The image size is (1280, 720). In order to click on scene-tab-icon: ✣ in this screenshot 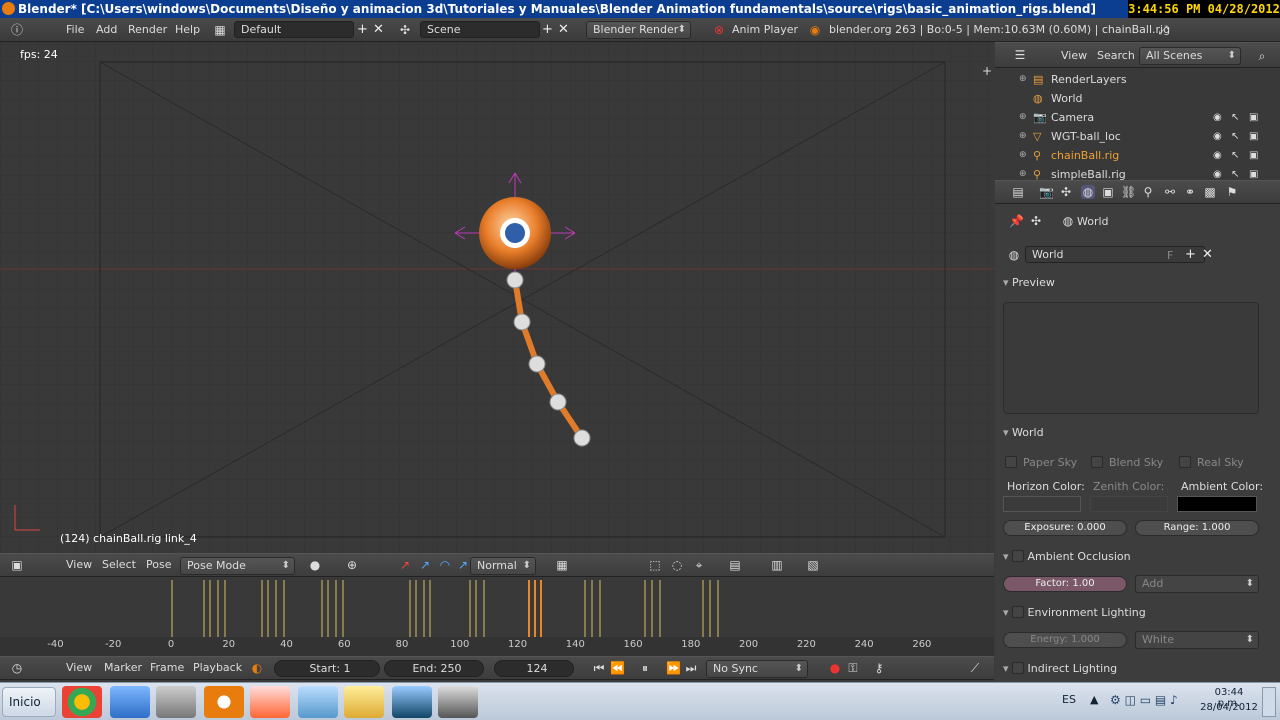, I will do `click(1066, 192)`.